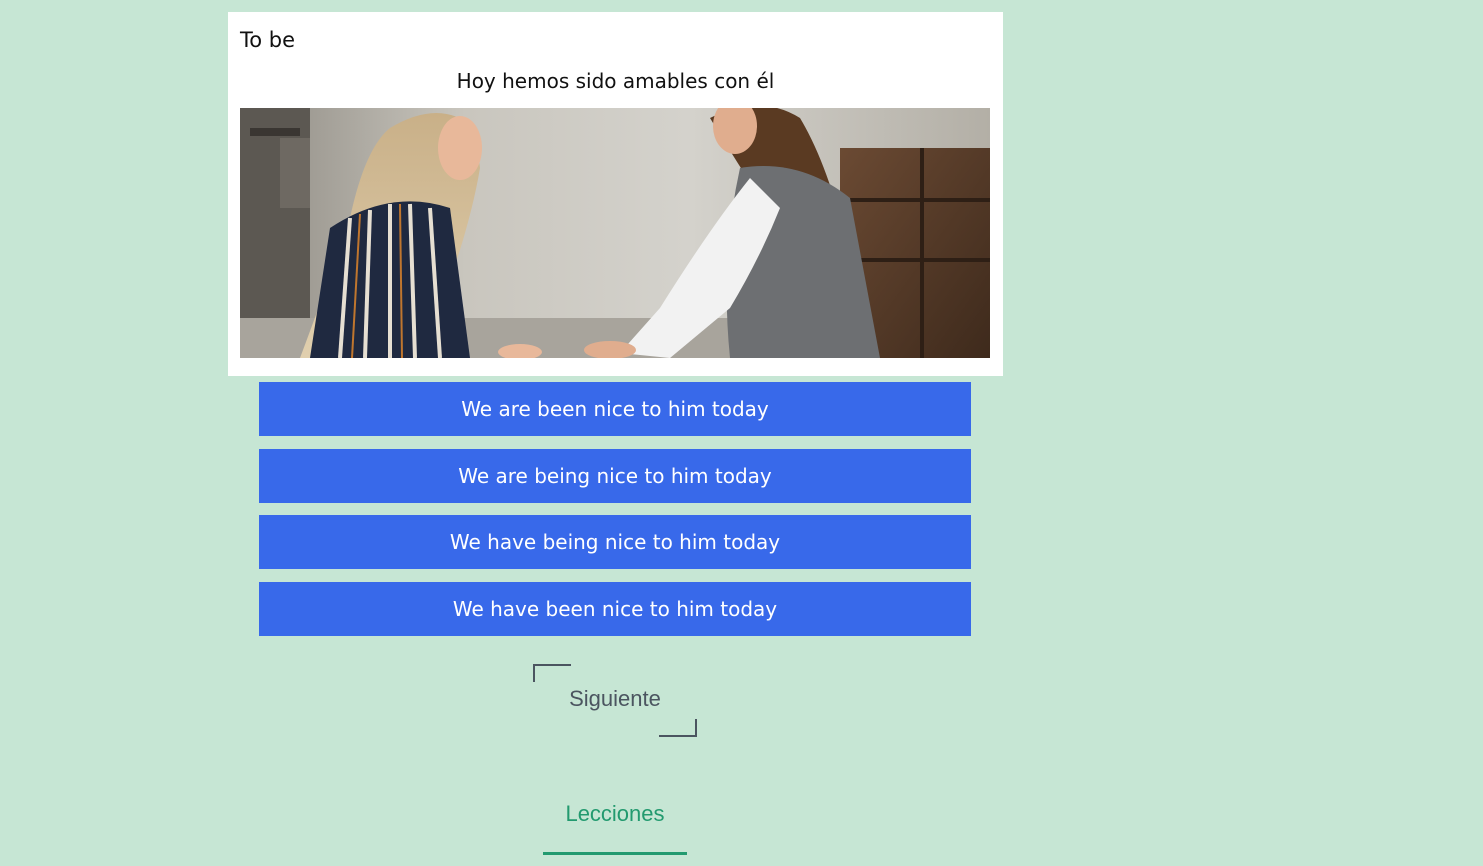 This screenshot has width=1483, height=866. I want to click on answer-option-2: We are being nice to him today, so click(615, 475).